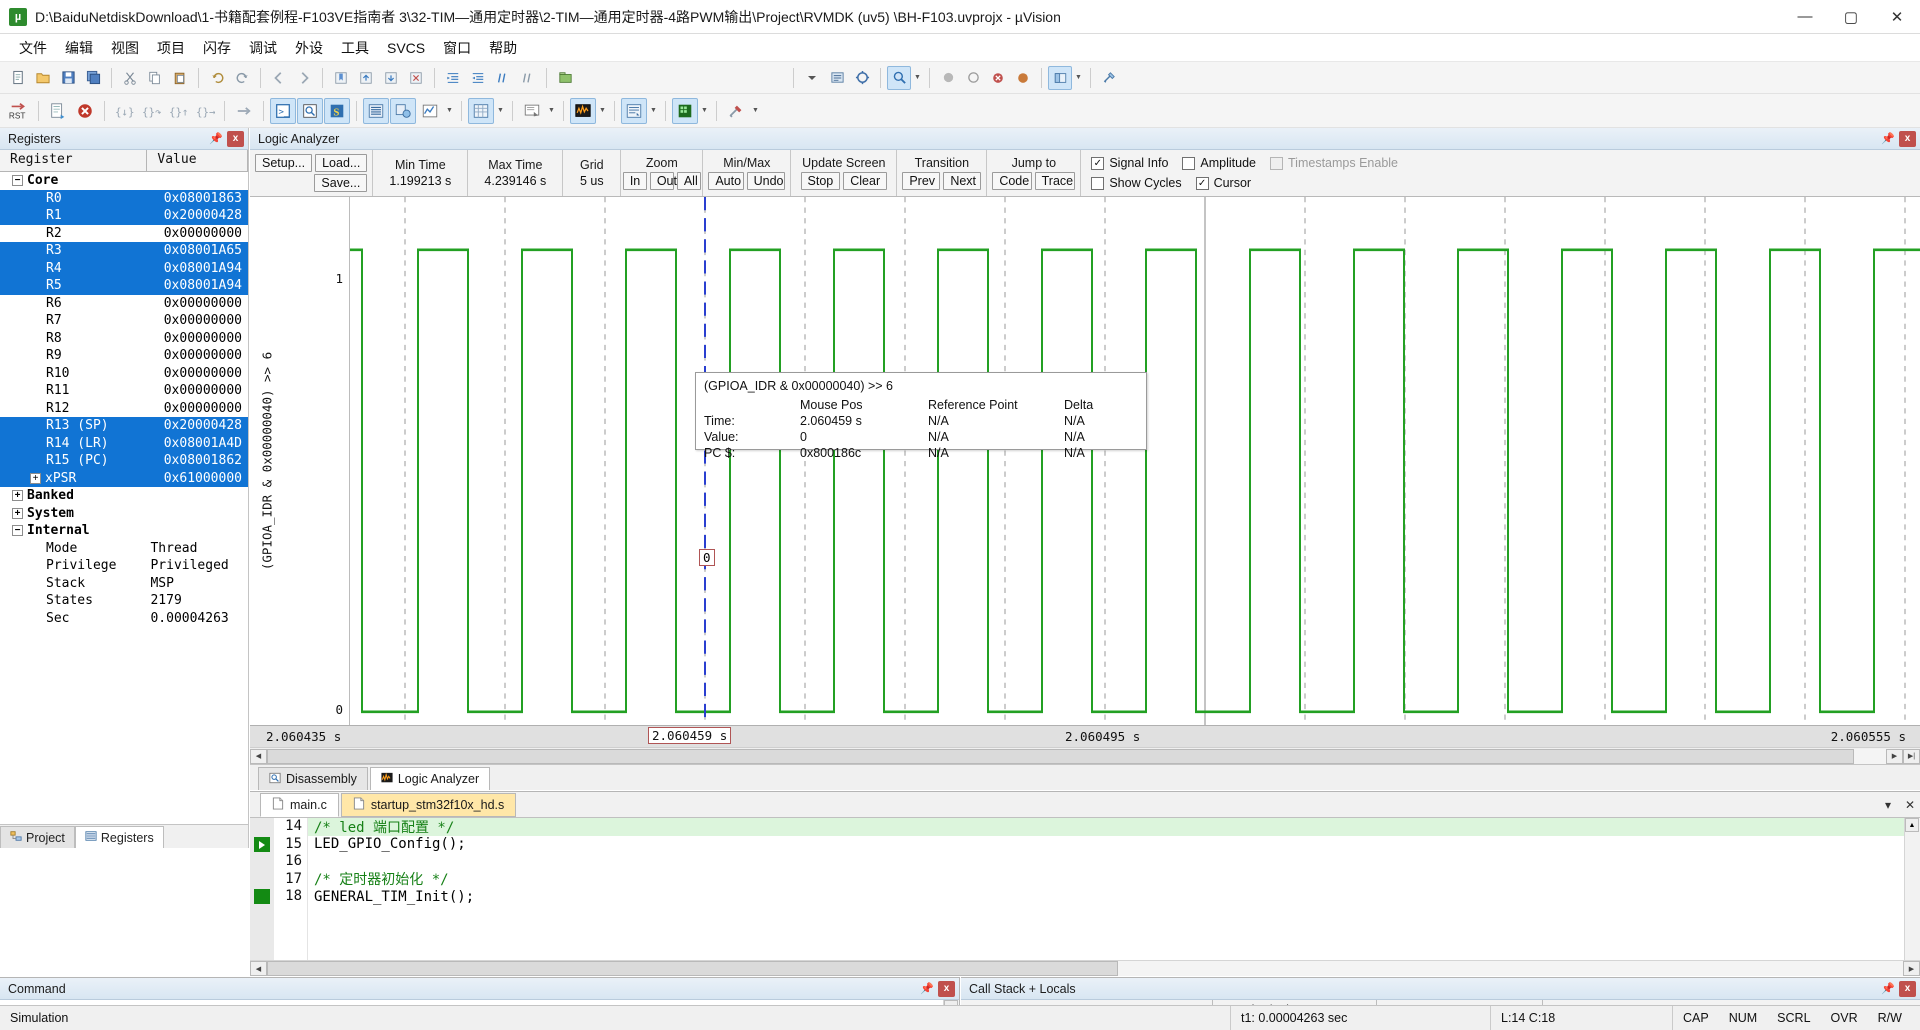 Image resolution: width=1920 pixels, height=1030 pixels. I want to click on bookmark-toggle-icon, so click(341, 78).